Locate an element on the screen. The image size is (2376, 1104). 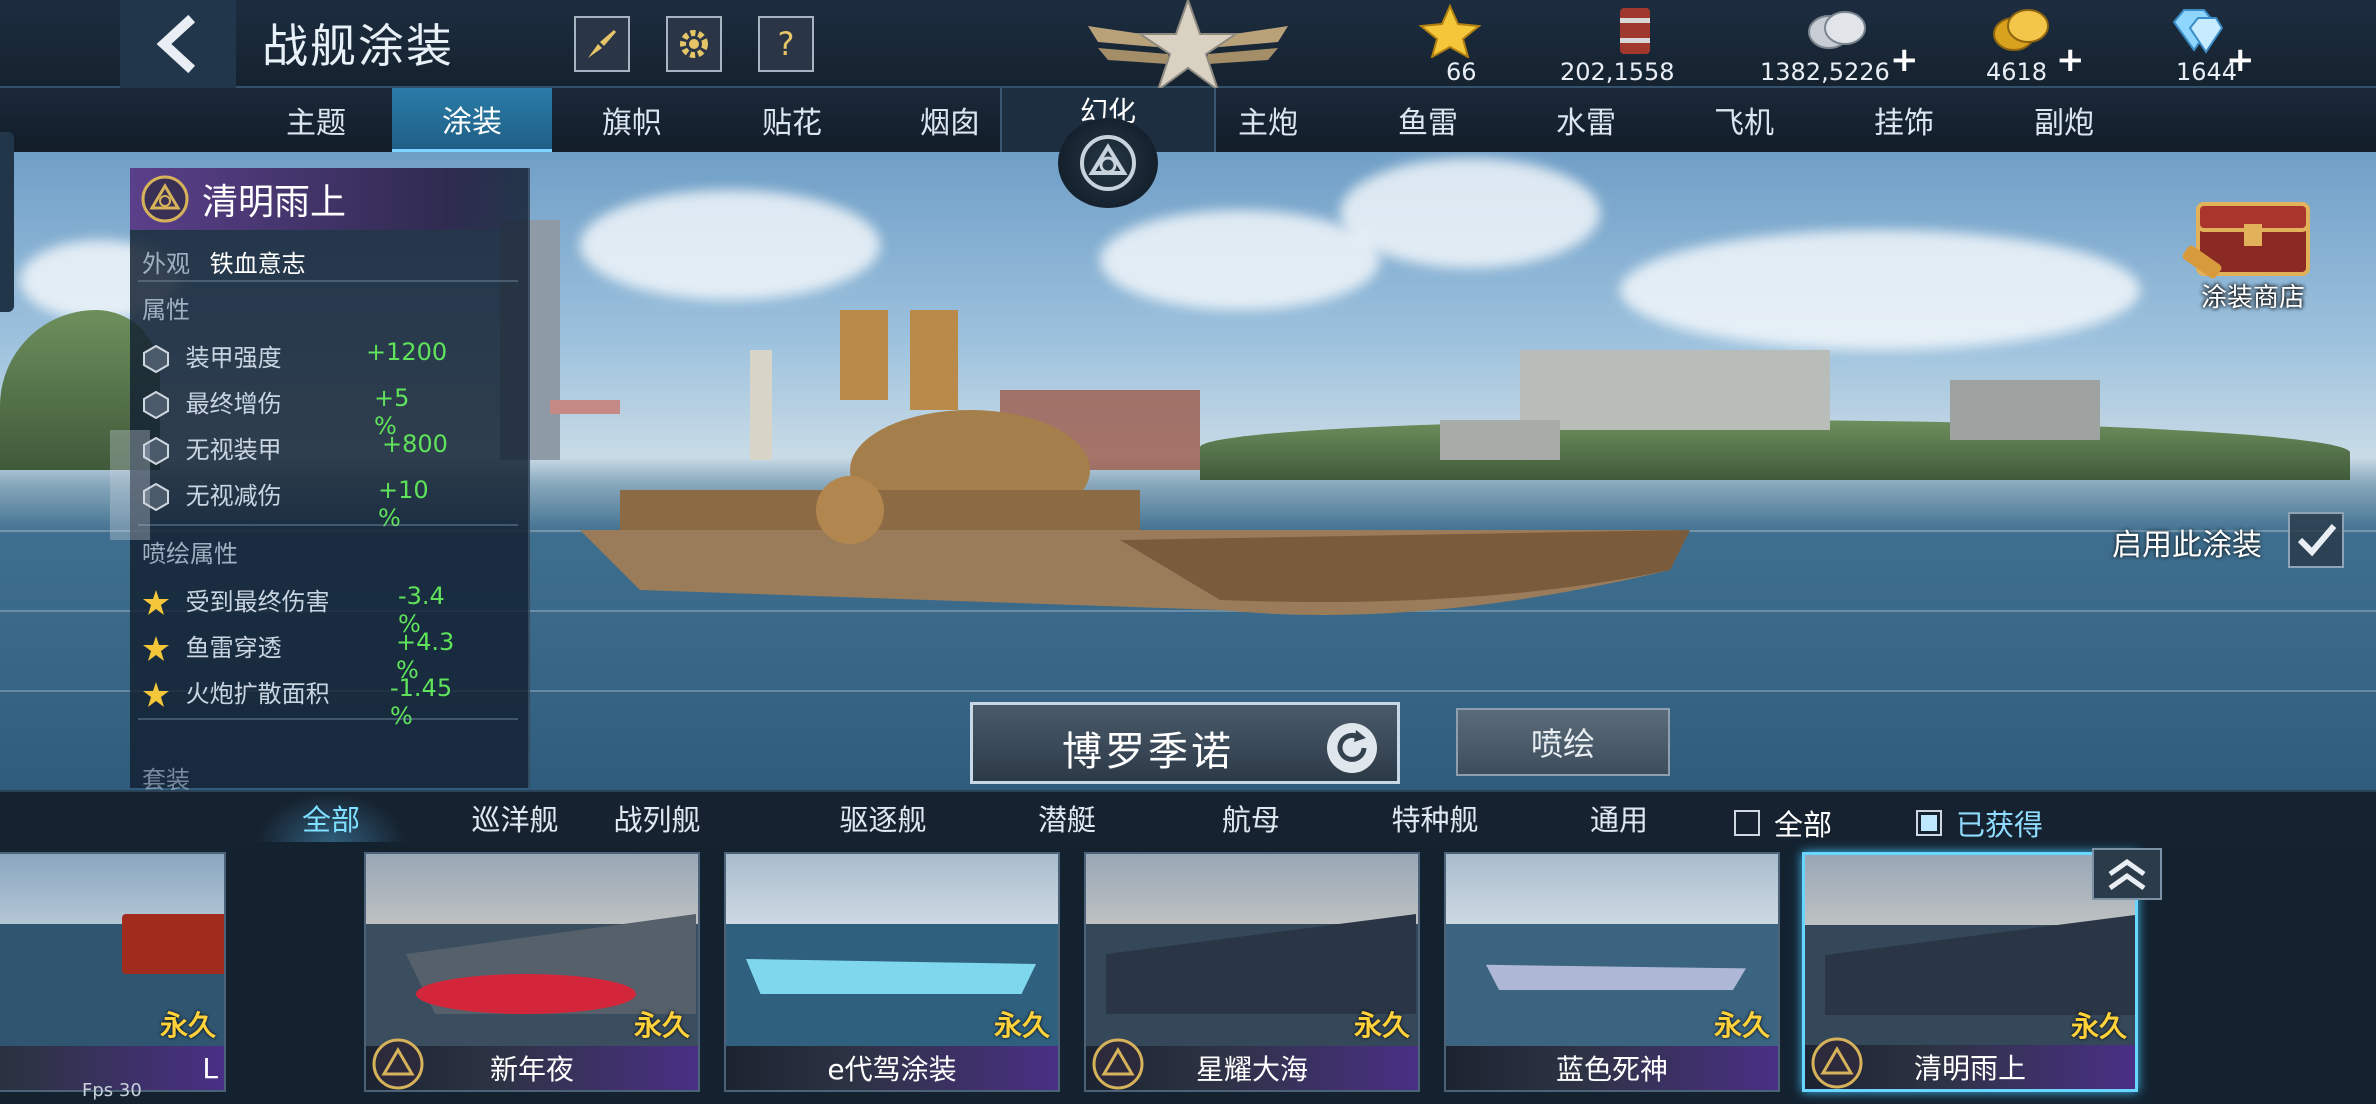
brush-button is located at coordinates (602, 44).